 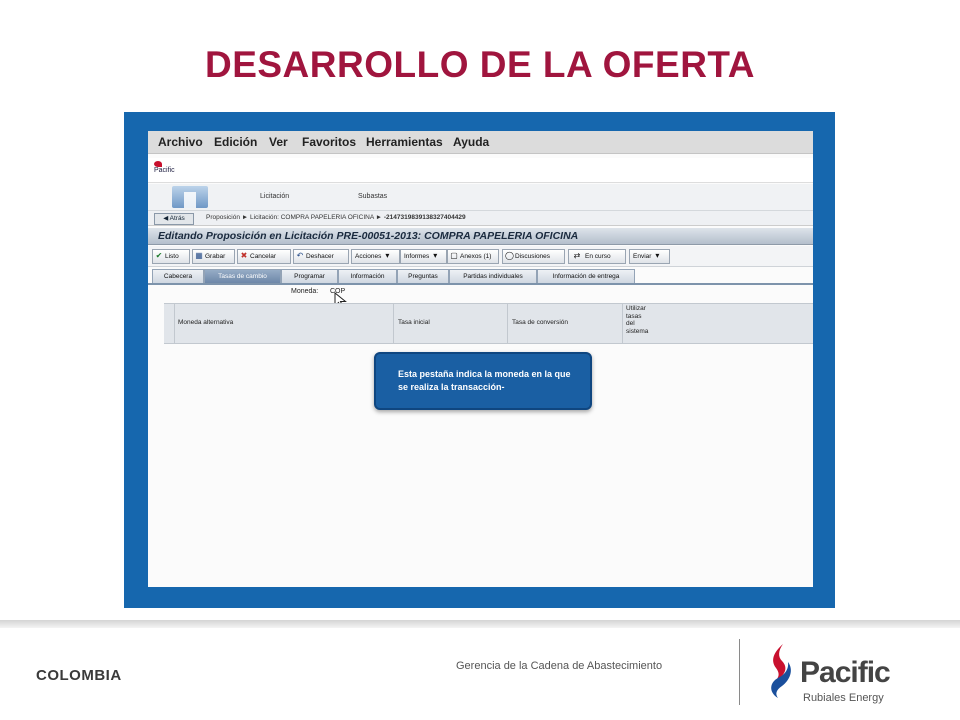 What do you see at coordinates (480, 197) in the screenshot?
I see `nav-area: Licitación Subastas` at bounding box center [480, 197].